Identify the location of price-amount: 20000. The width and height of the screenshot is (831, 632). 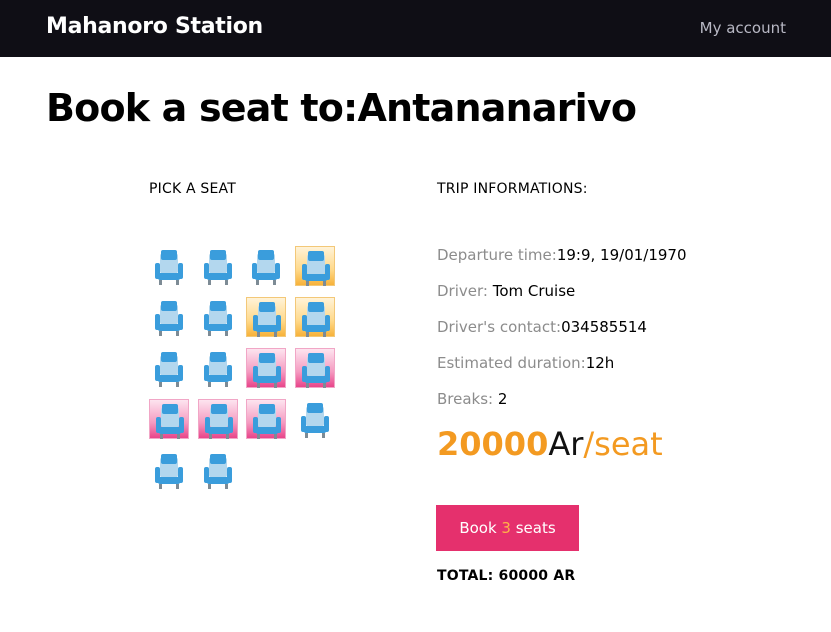
(493, 444).